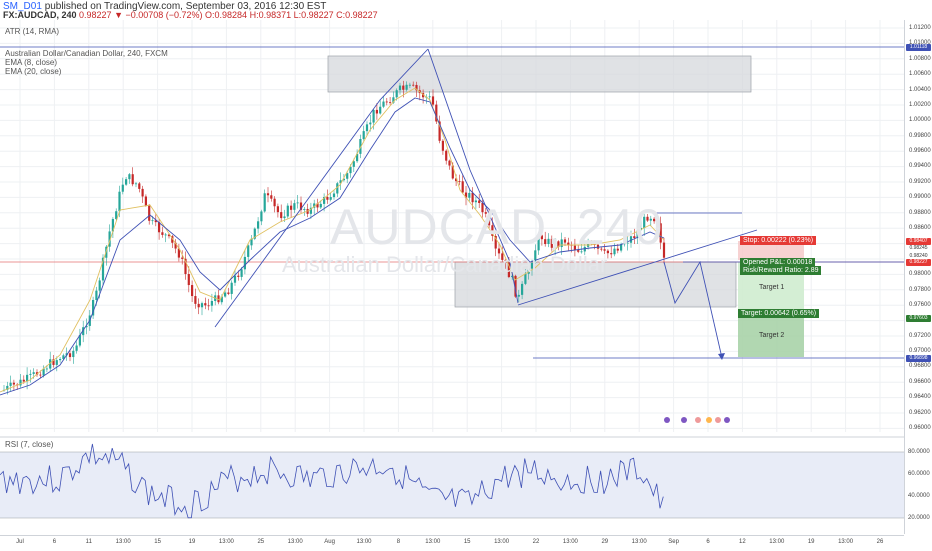 This screenshot has height=551, width=932. I want to click on price-tick: 0.99000, so click(920, 197).